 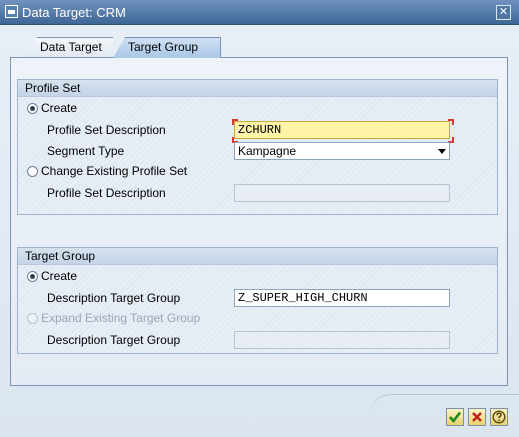 What do you see at coordinates (86, 151) in the screenshot?
I see `segment-type-label: Segment Type` at bounding box center [86, 151].